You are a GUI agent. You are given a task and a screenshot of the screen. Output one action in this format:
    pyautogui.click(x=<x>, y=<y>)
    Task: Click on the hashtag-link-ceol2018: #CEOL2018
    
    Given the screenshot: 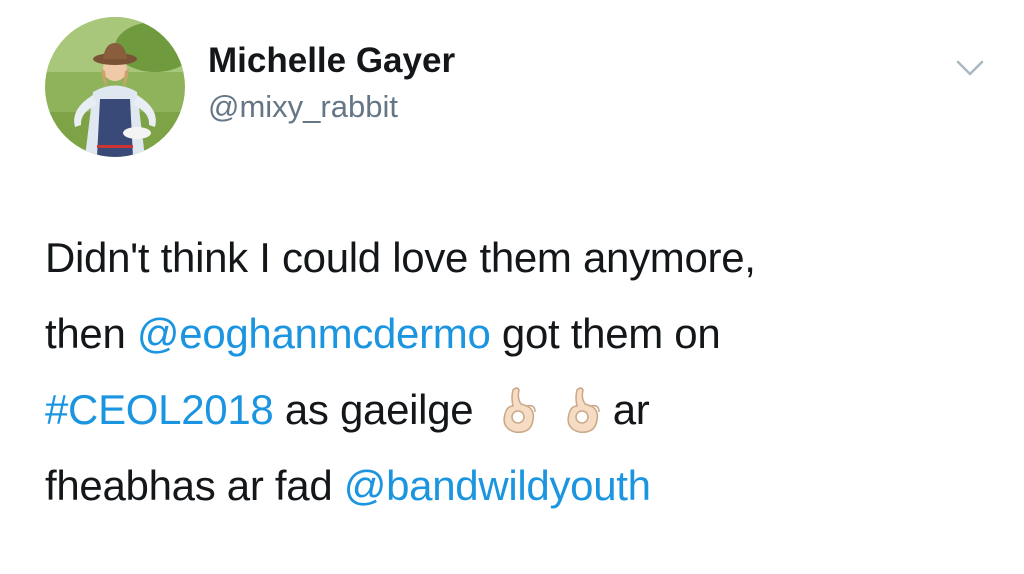 What is the action you would take?
    pyautogui.click(x=159, y=409)
    